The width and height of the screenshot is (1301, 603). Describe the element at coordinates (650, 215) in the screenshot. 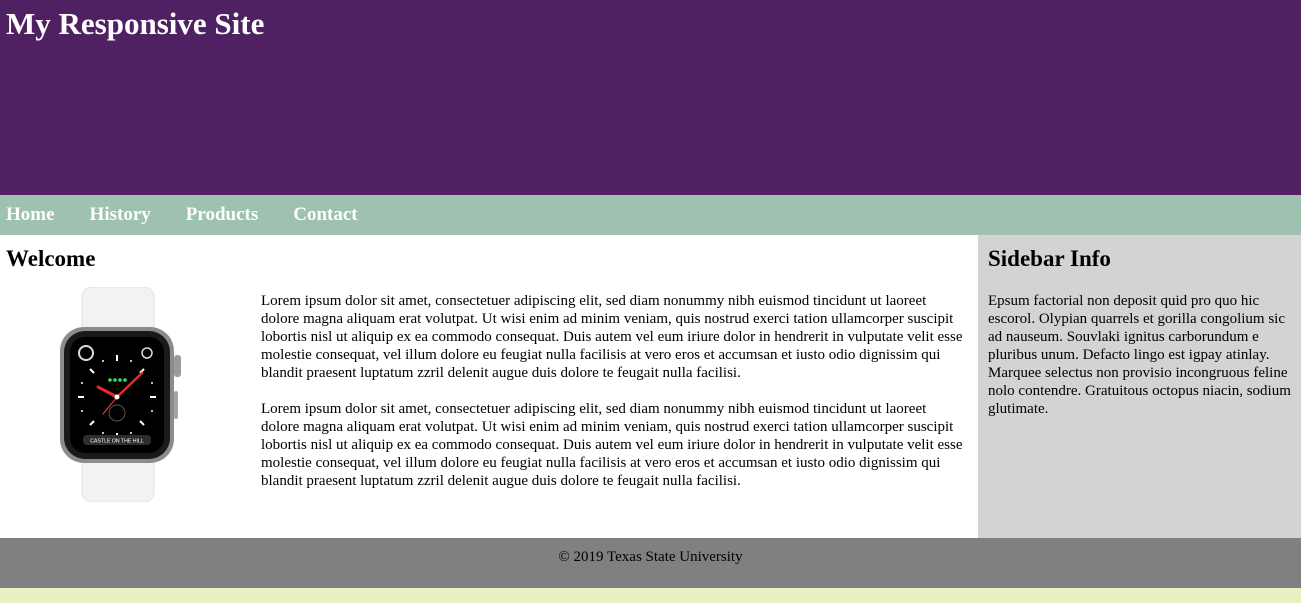

I see `main-nav: Home History Products Contact` at that location.